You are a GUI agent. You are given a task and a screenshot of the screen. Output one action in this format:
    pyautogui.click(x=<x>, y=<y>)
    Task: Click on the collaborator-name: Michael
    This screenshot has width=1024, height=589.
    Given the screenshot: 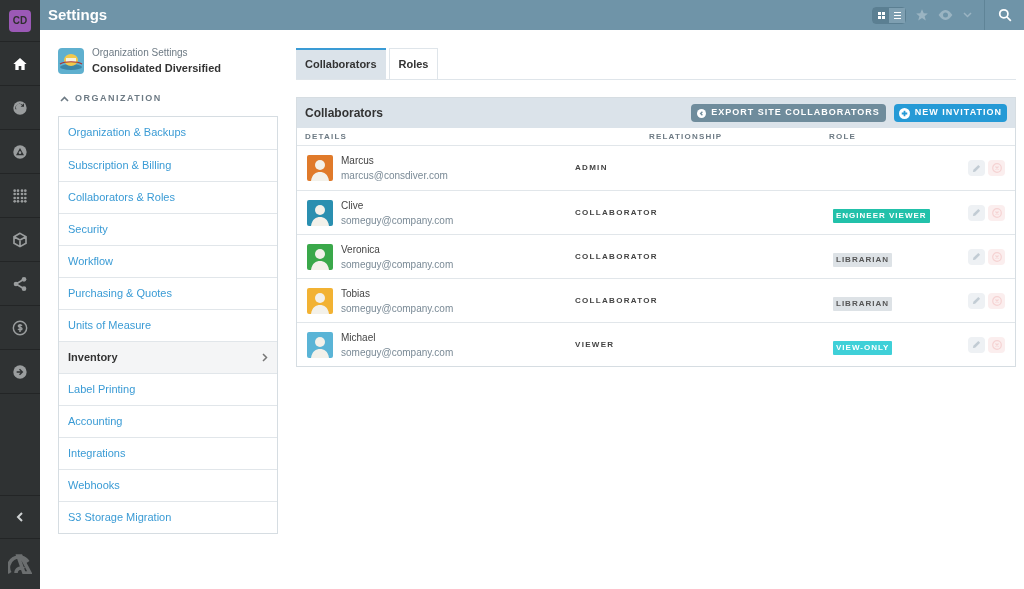 What is the action you would take?
    pyautogui.click(x=359, y=337)
    